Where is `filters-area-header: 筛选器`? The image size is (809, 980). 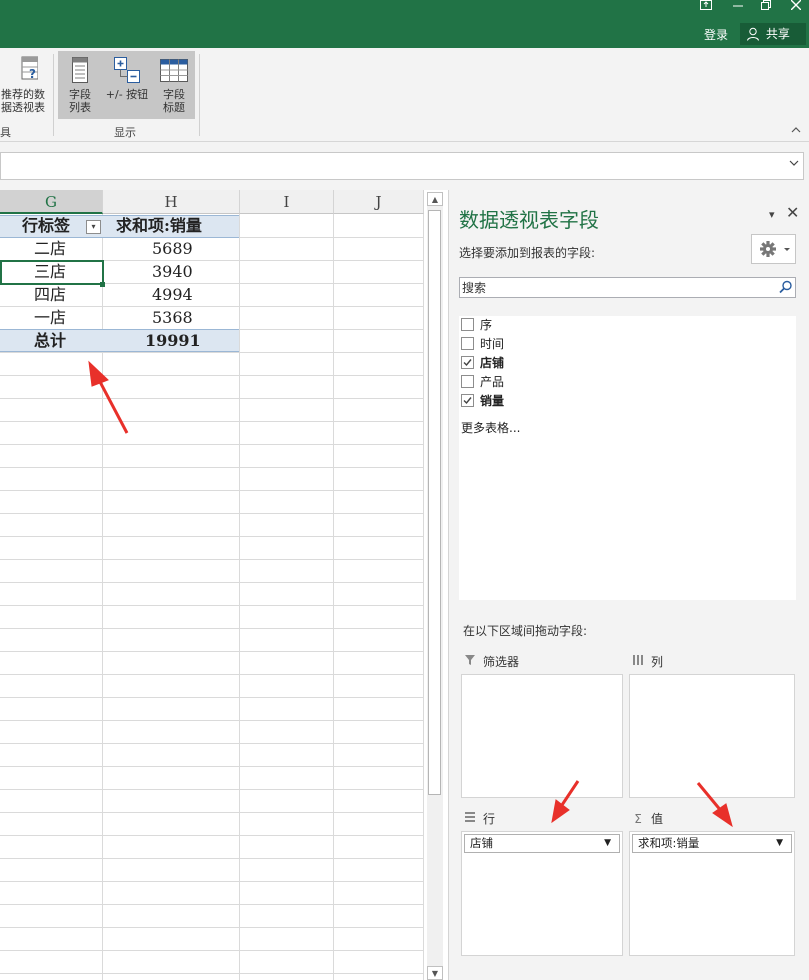 filters-area-header: 筛选器 is located at coordinates (491, 663).